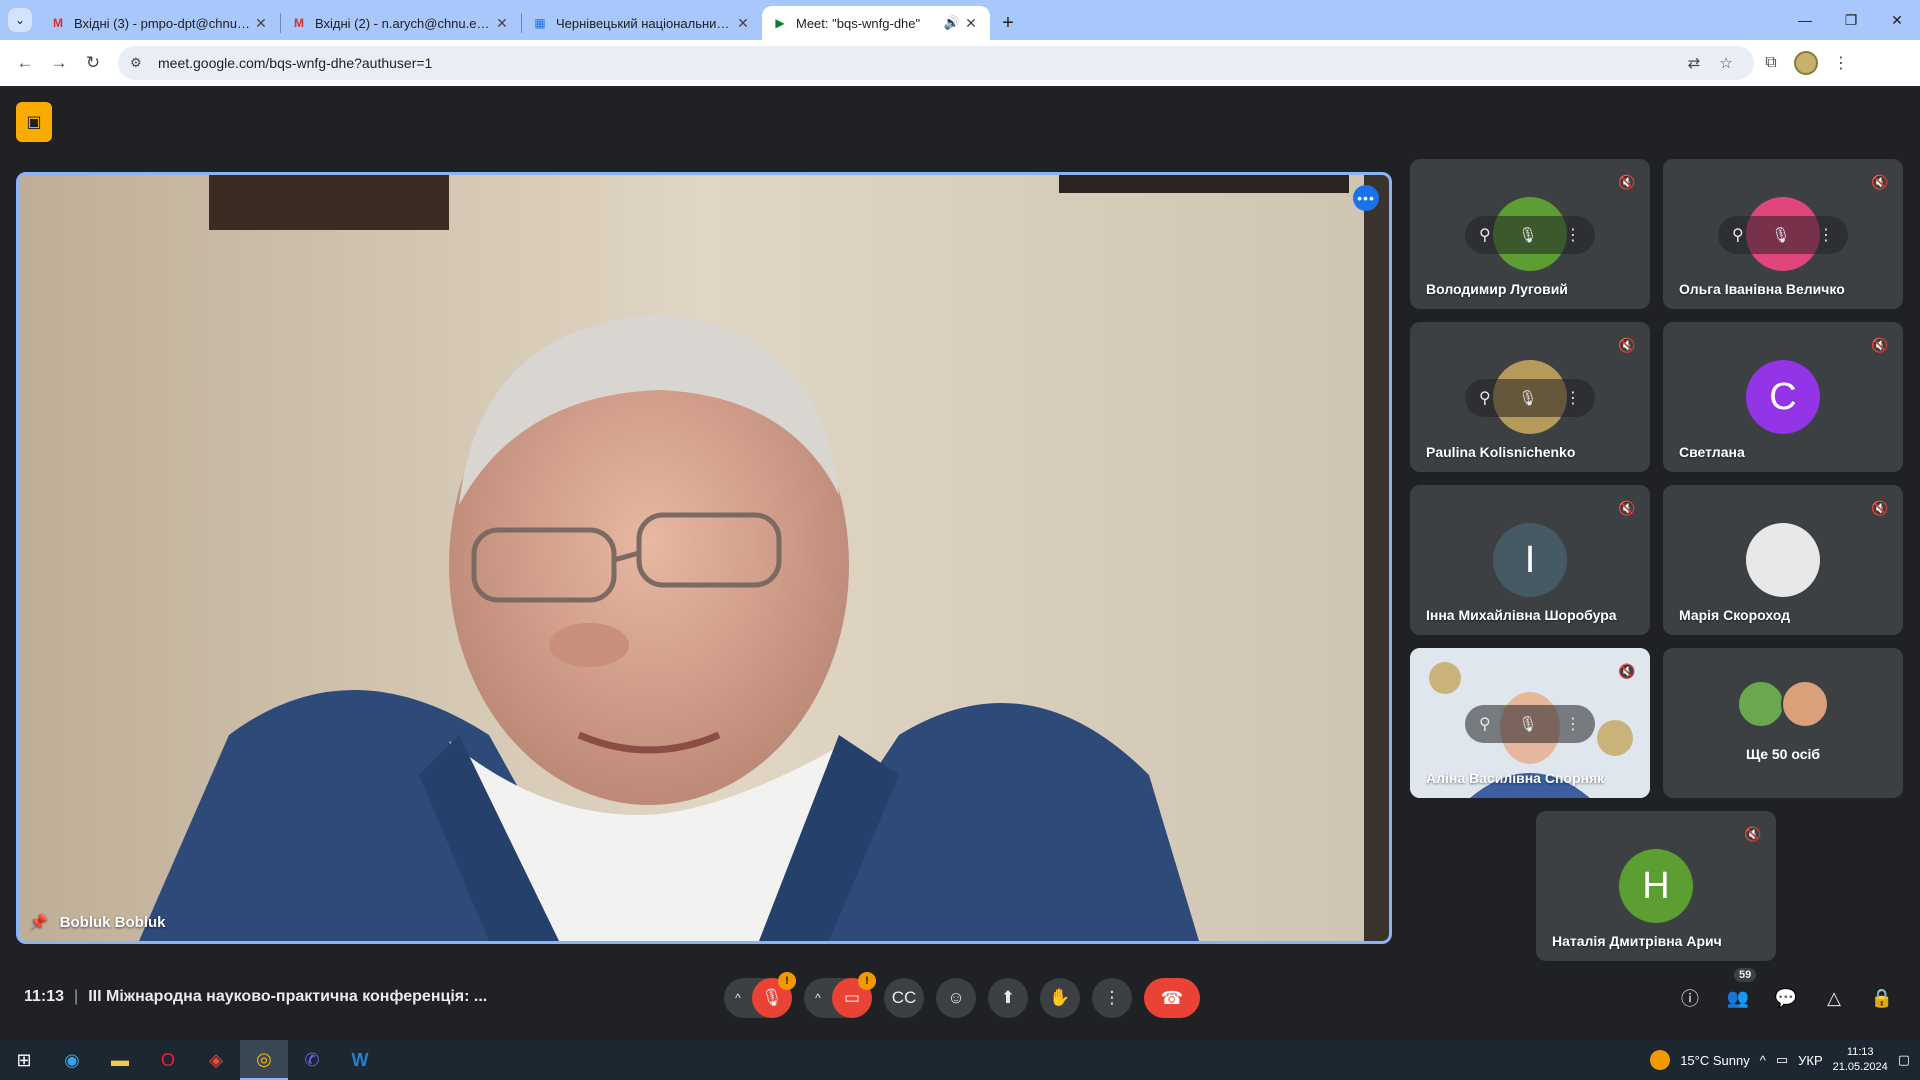 The image size is (1920, 1080). What do you see at coordinates (25, 63) in the screenshot?
I see `back-icon: ←` at bounding box center [25, 63].